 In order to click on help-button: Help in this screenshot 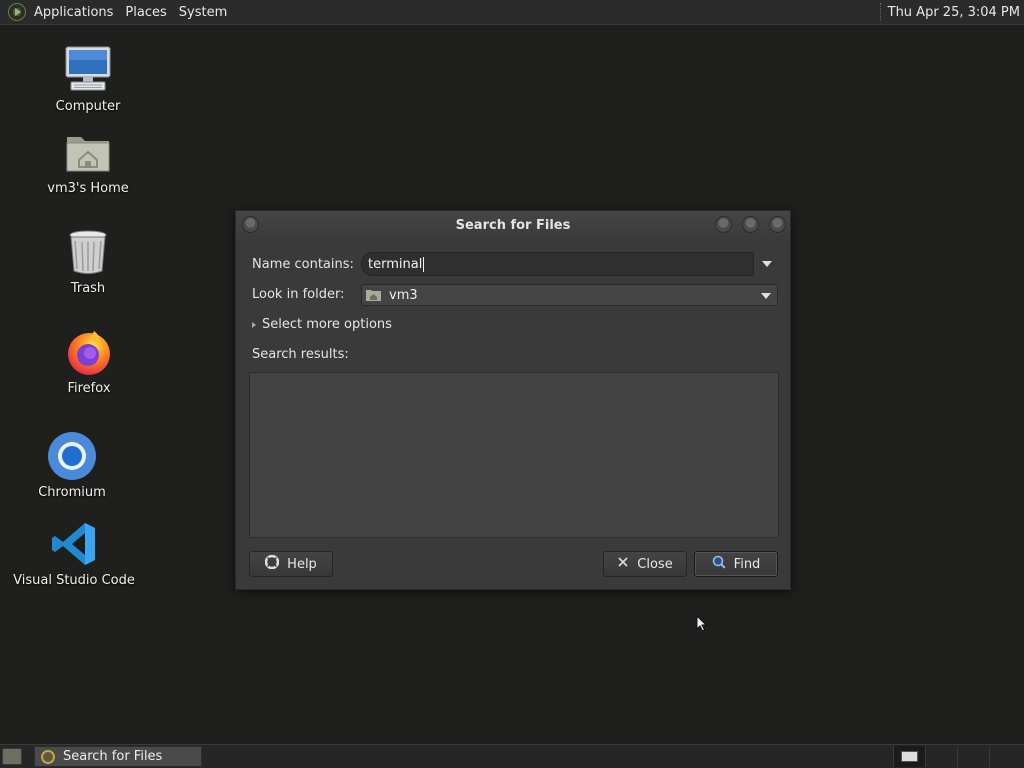, I will do `click(291, 564)`.